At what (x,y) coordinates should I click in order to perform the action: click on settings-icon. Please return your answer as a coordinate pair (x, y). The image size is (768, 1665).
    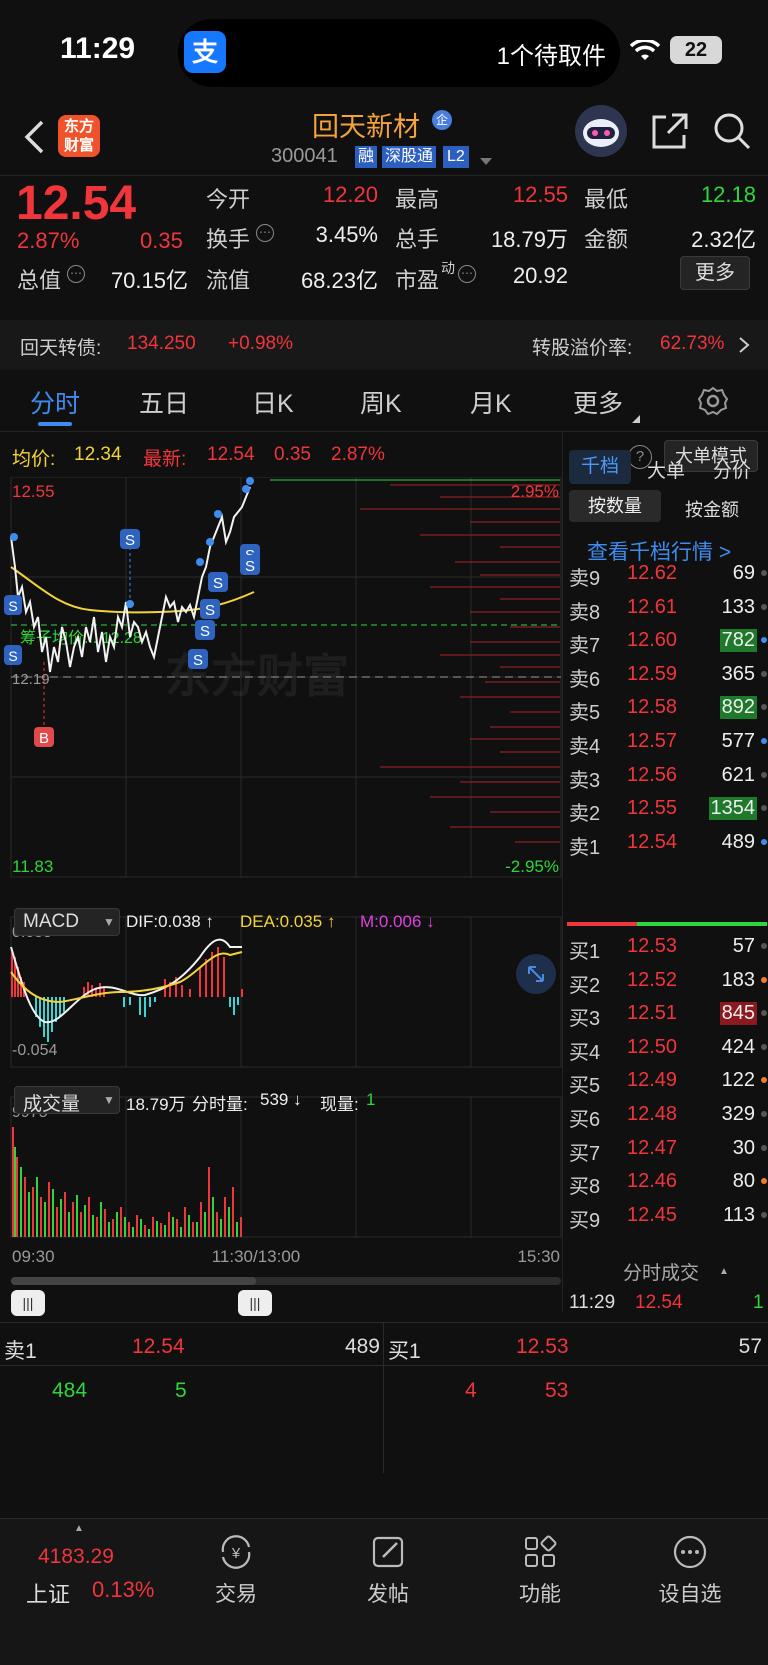
    Looking at the image, I should click on (713, 403).